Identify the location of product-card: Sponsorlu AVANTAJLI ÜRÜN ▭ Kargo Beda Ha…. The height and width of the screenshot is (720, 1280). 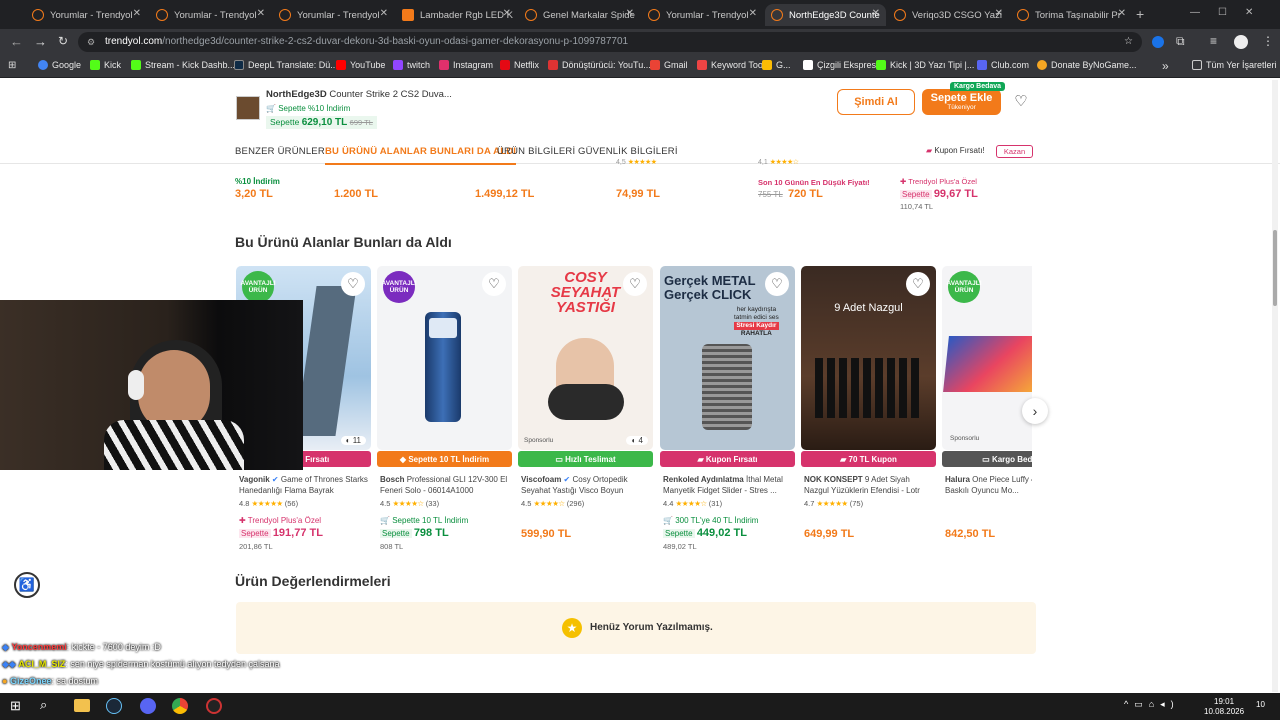
(987, 411).